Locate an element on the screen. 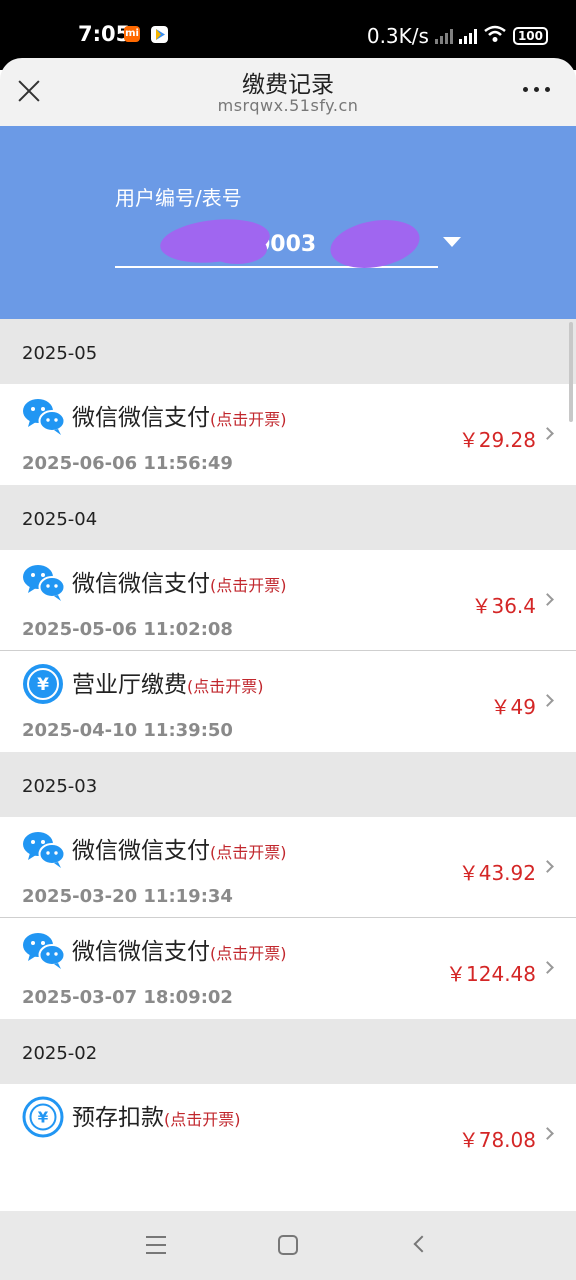 This screenshot has width=576, height=1280. payment-method: 预存扣款 is located at coordinates (118, 1118).